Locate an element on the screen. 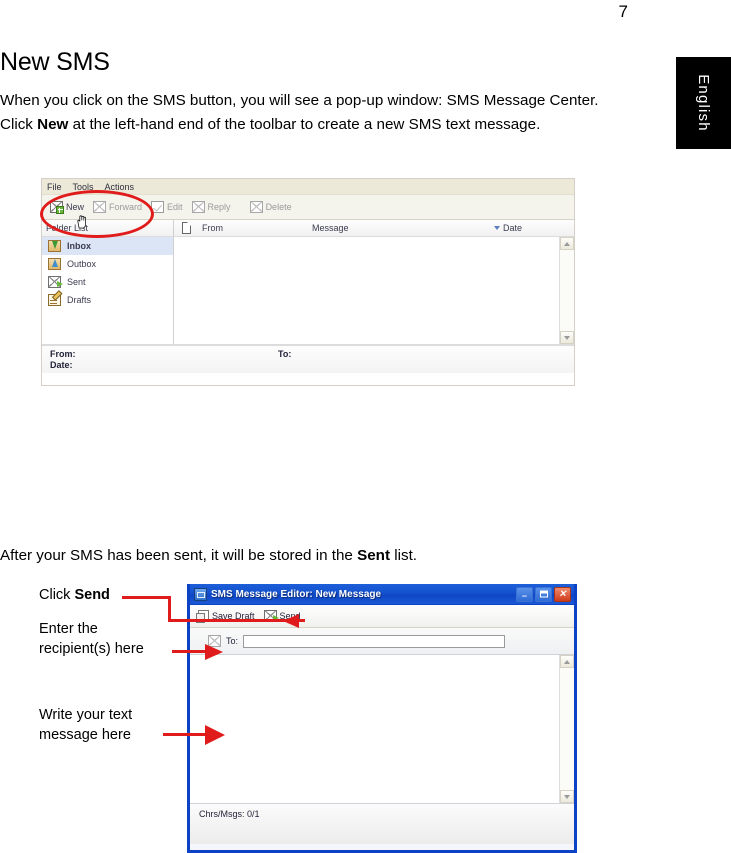  close-icon: ✕ is located at coordinates (562, 593).